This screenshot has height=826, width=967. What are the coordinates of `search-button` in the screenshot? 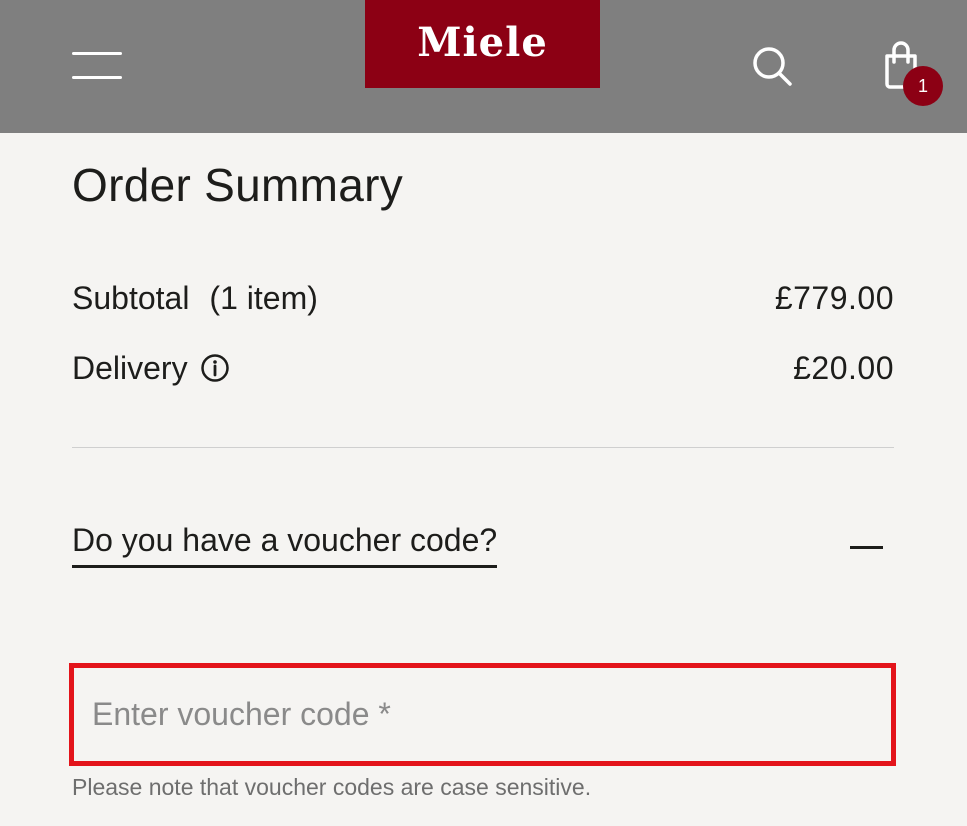 It's located at (772, 66).